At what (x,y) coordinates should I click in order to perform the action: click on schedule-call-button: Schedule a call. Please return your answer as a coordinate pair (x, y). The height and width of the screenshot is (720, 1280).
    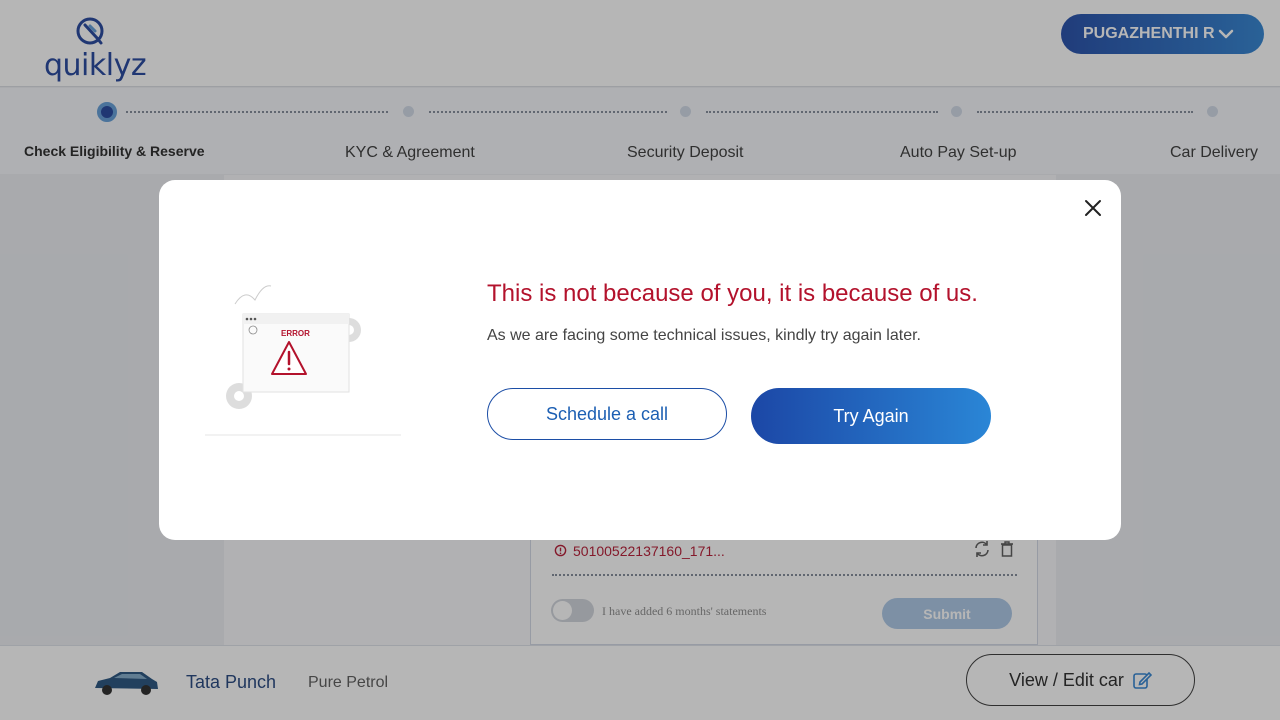
    Looking at the image, I should click on (607, 414).